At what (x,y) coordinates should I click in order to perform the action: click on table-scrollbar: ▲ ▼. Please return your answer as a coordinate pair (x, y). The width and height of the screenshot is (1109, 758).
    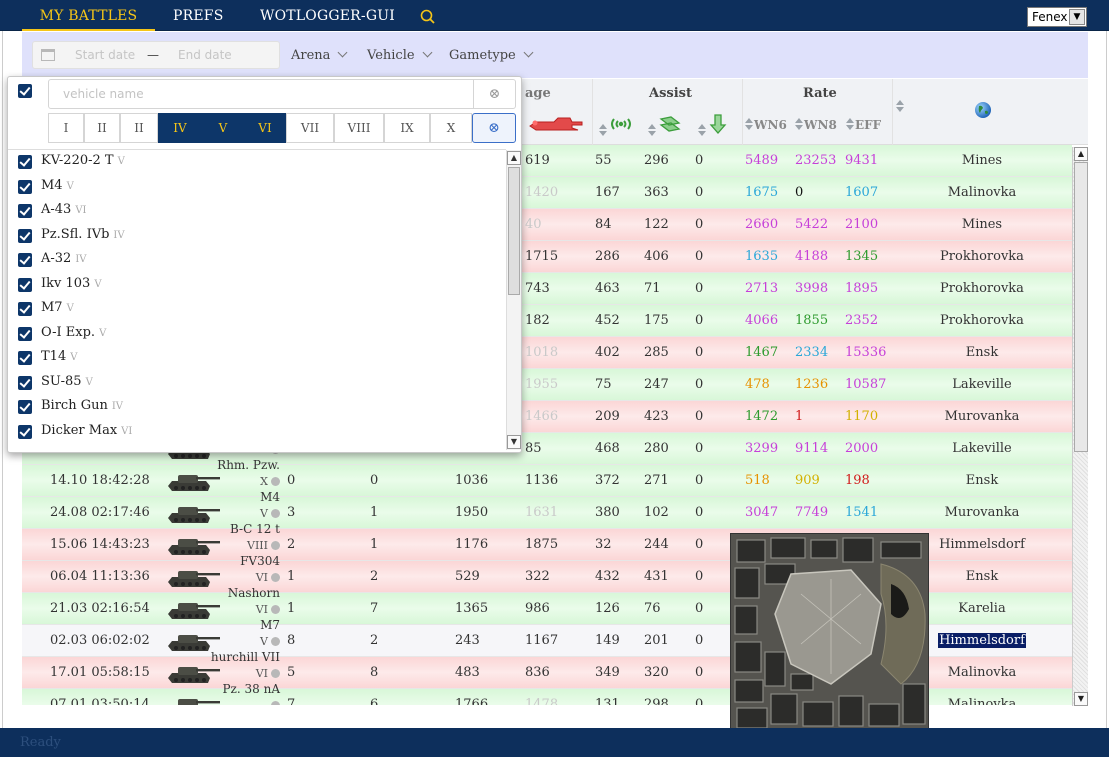
    Looking at the image, I should click on (1080, 426).